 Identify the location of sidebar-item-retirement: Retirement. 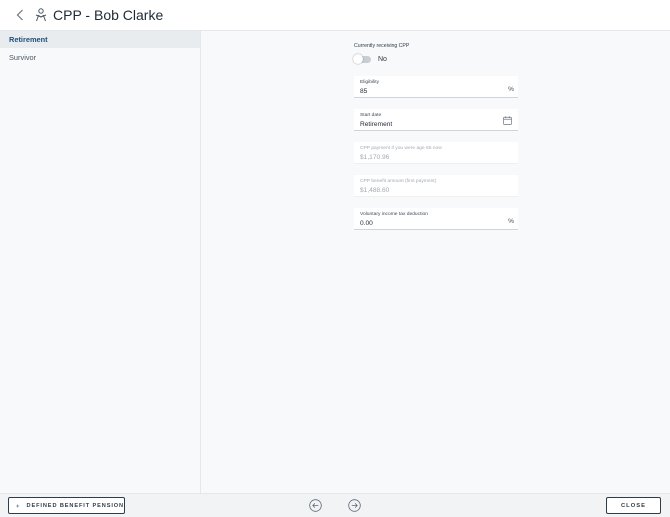
(100, 39).